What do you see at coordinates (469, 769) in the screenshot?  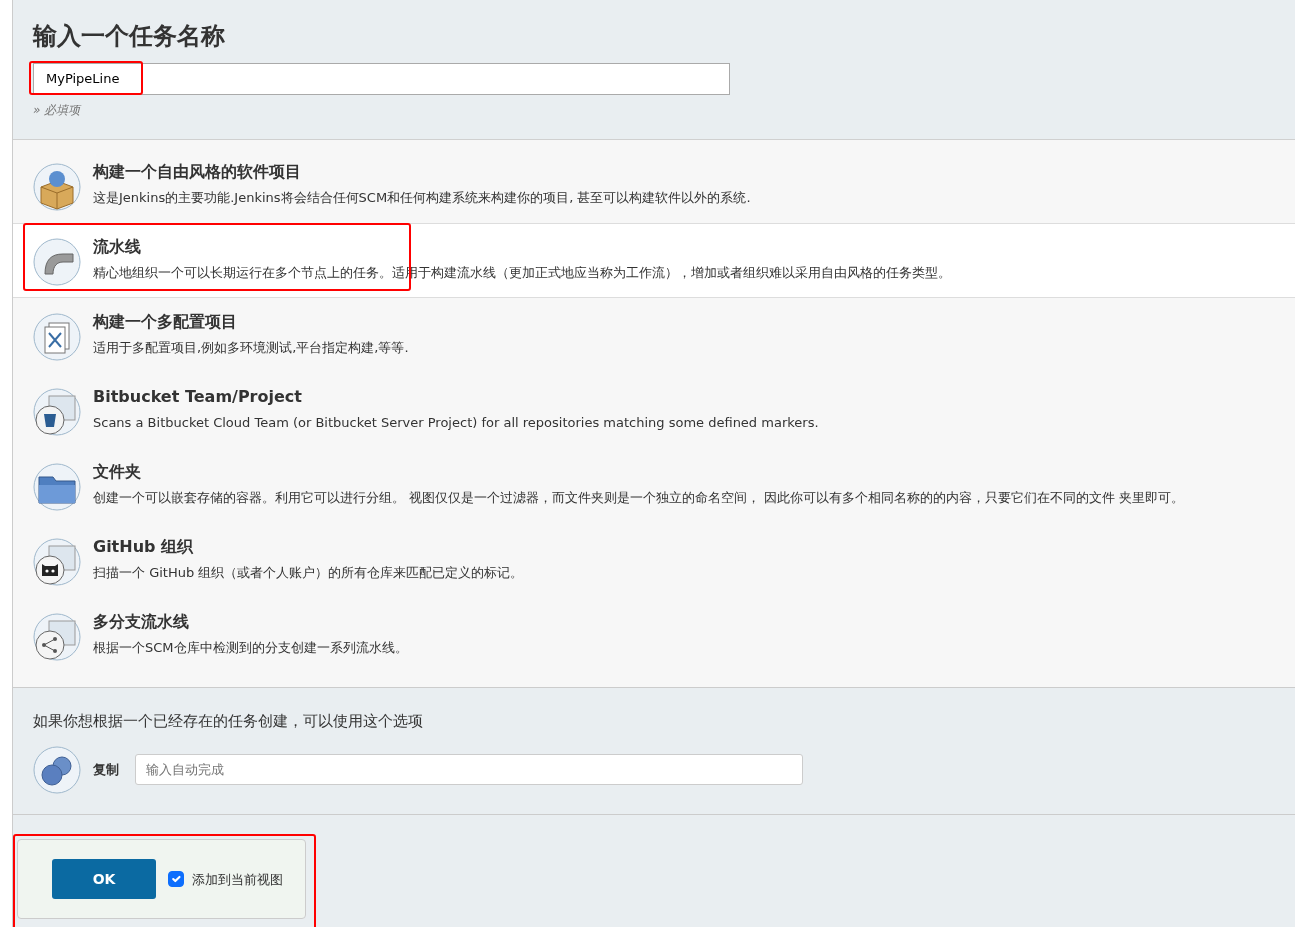 I see `copy-from-field: 输入自动完成` at bounding box center [469, 769].